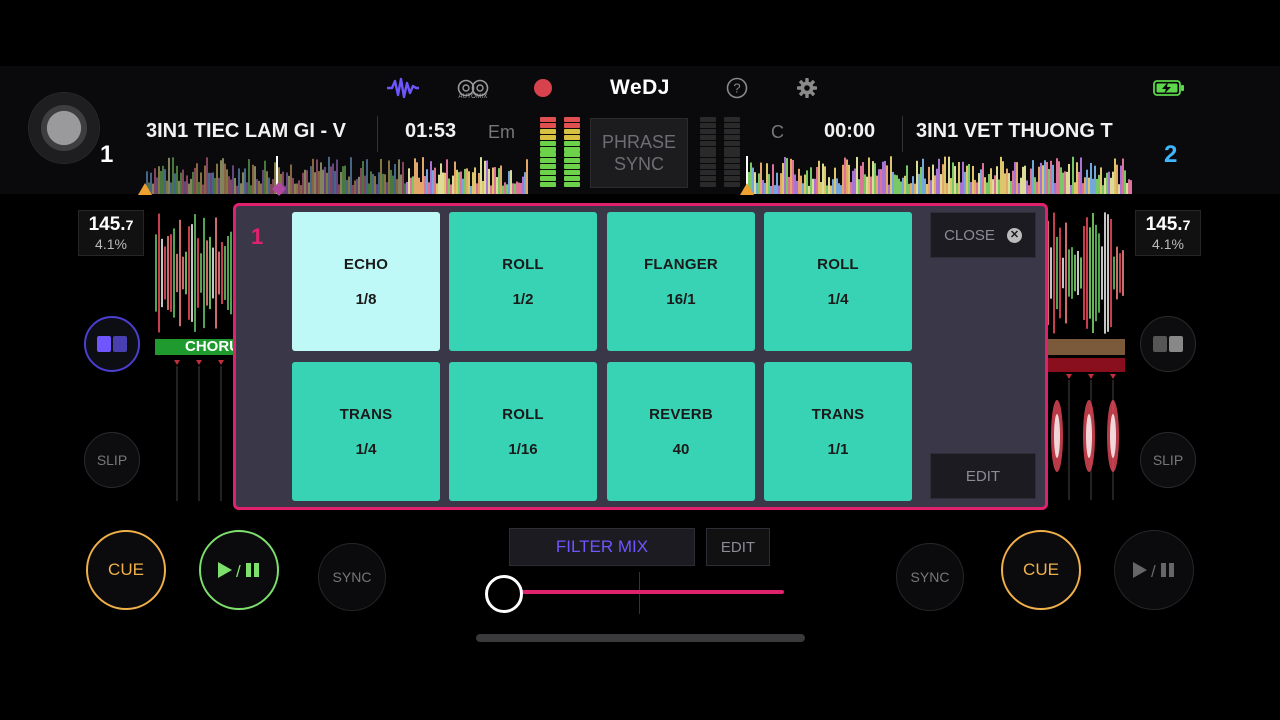 The image size is (1280, 720). Describe the element at coordinates (639, 142) in the screenshot. I see `phrase-sync-label: PHRASE` at that location.